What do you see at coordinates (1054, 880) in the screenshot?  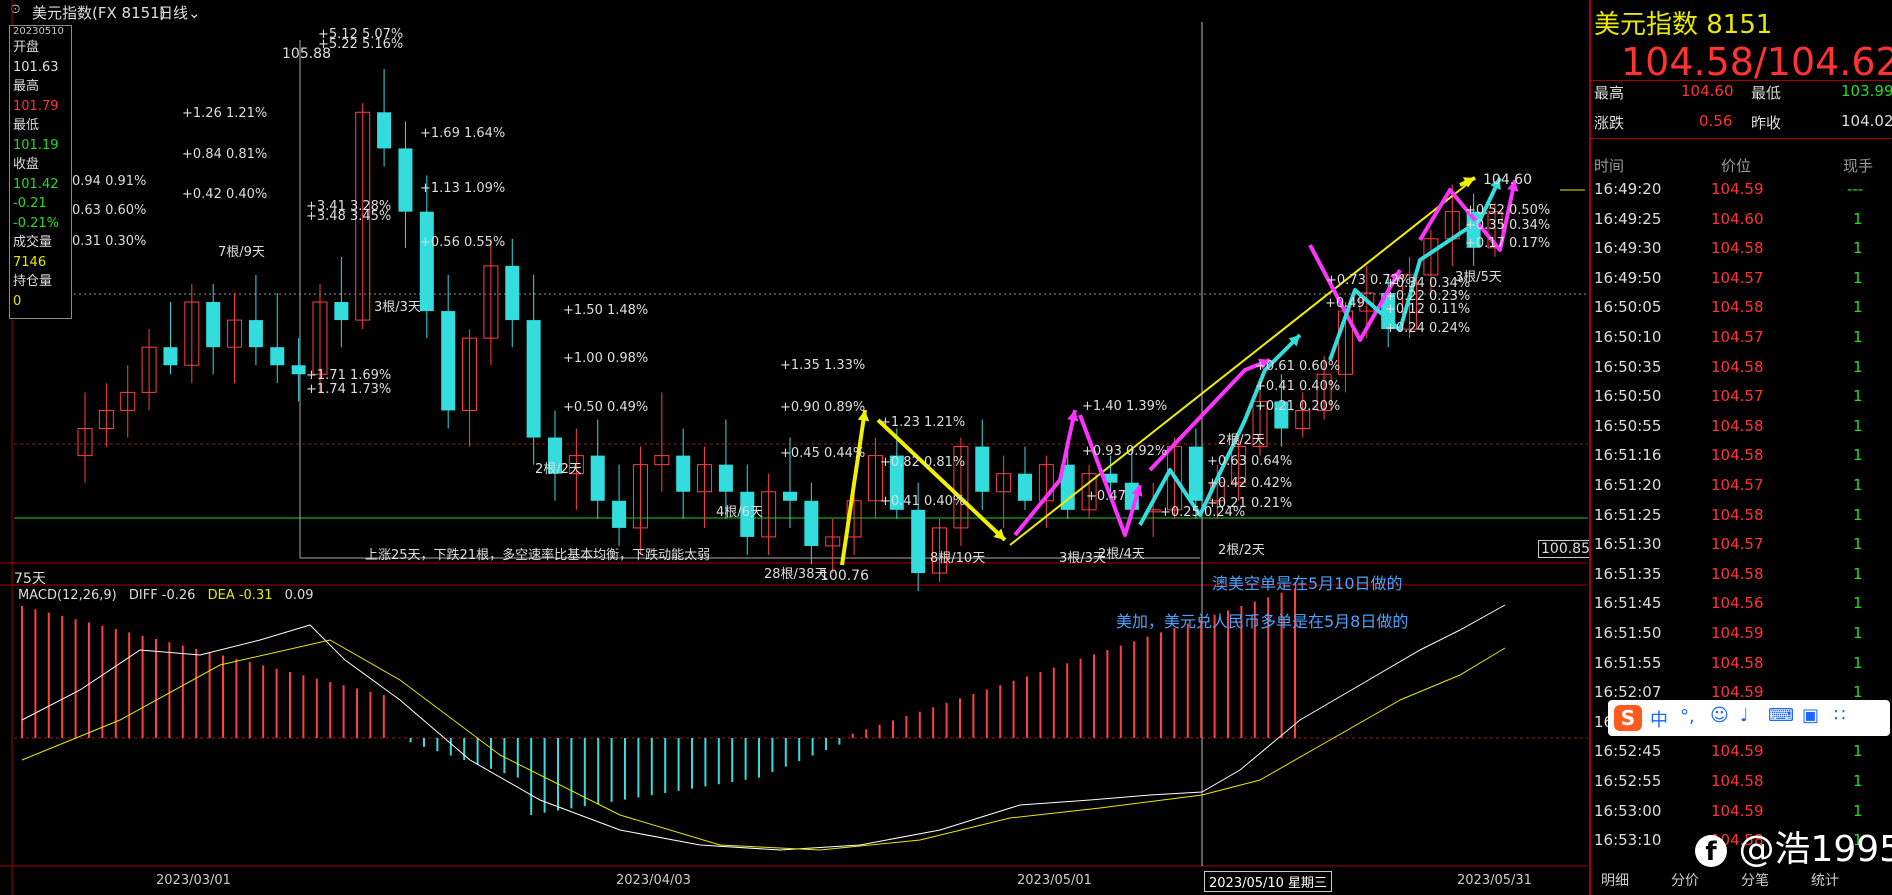 I see `x-tick: 2023/05/01` at bounding box center [1054, 880].